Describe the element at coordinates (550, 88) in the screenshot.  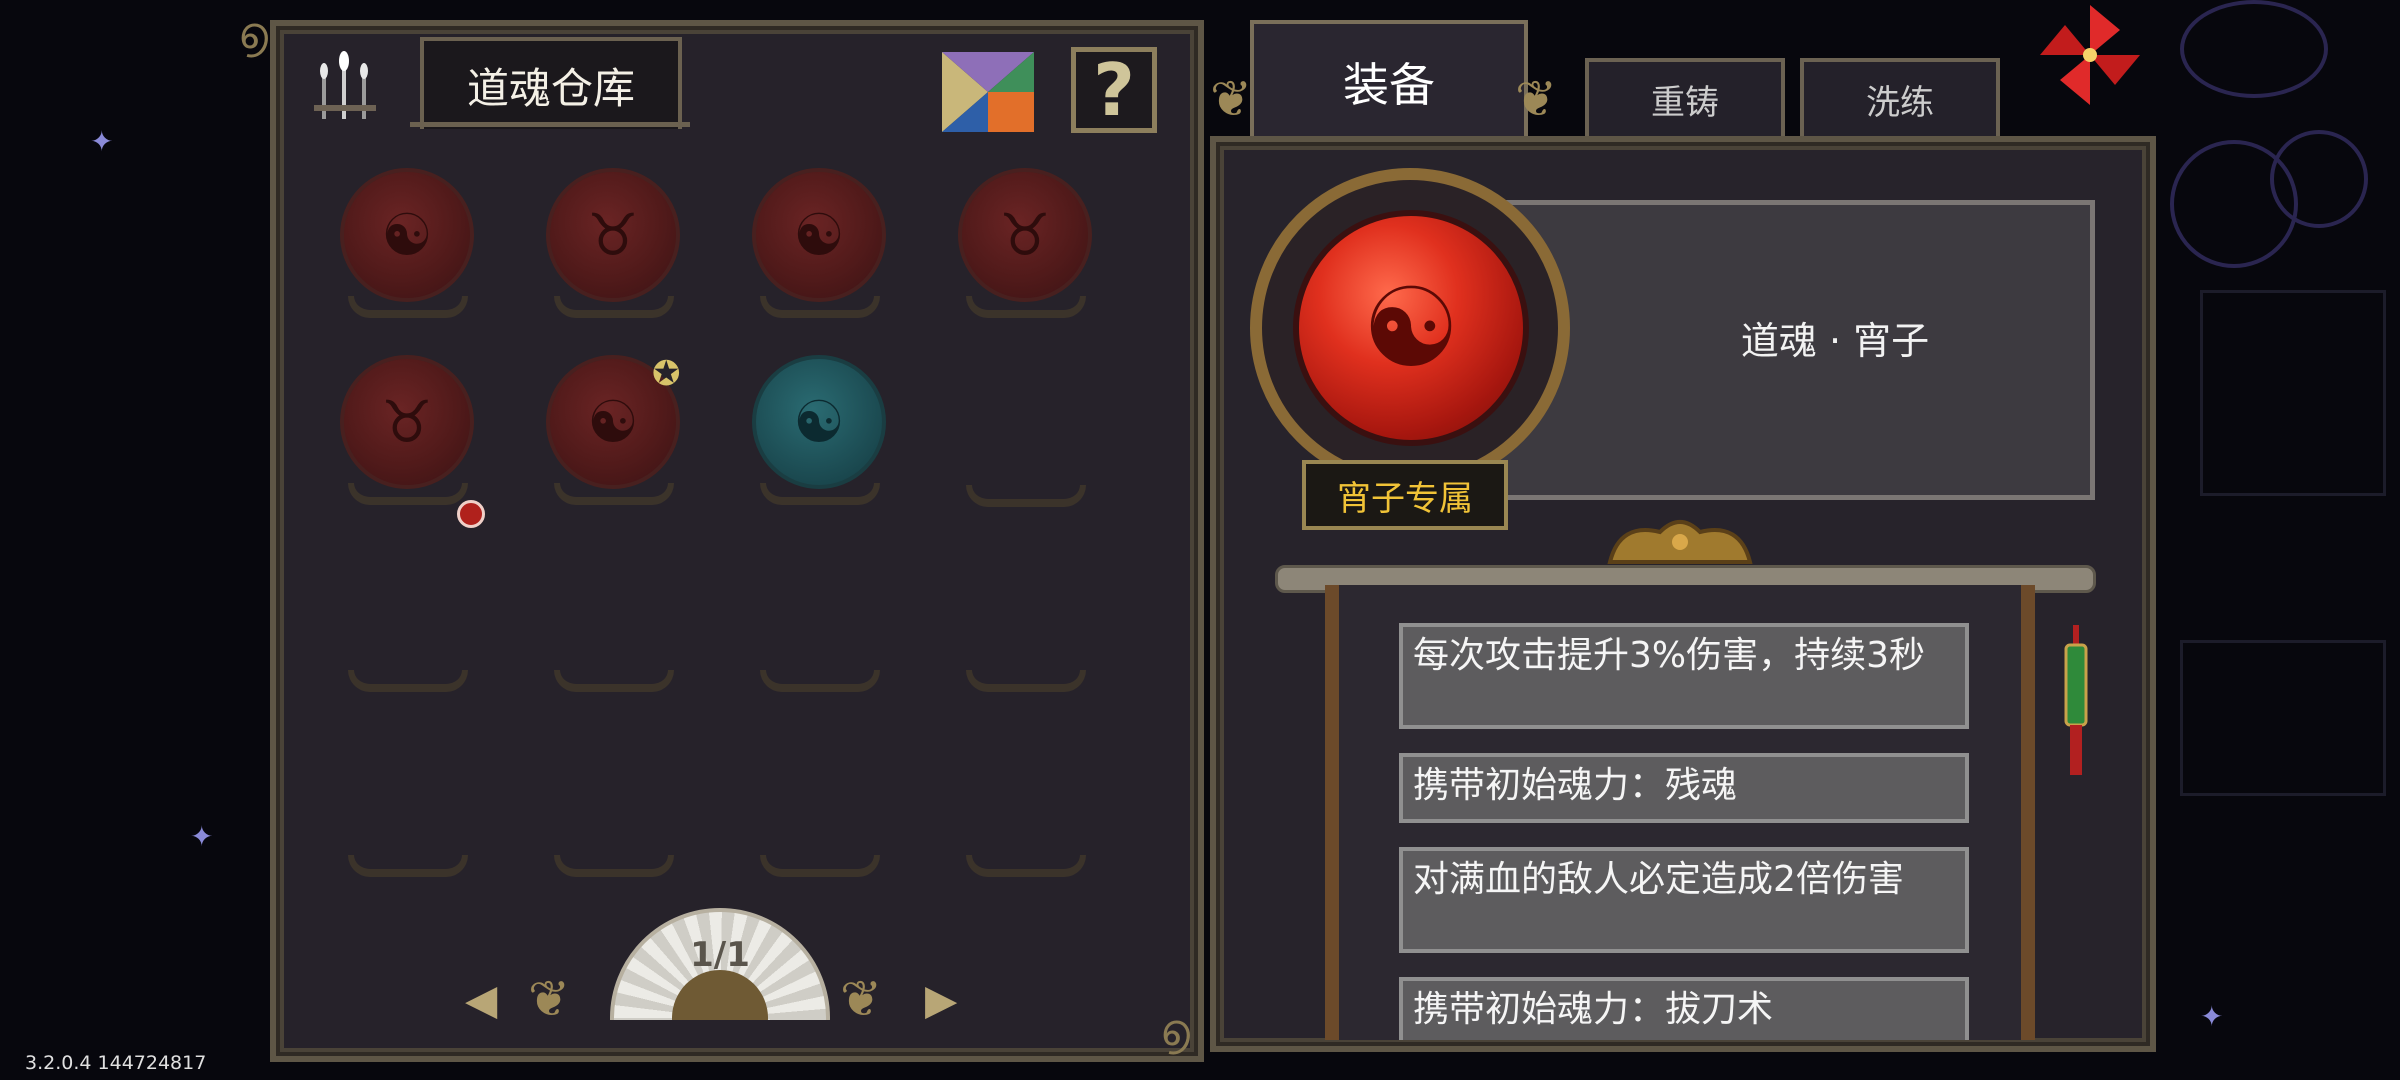
I see `warehouse-title: 道魂仓库` at that location.